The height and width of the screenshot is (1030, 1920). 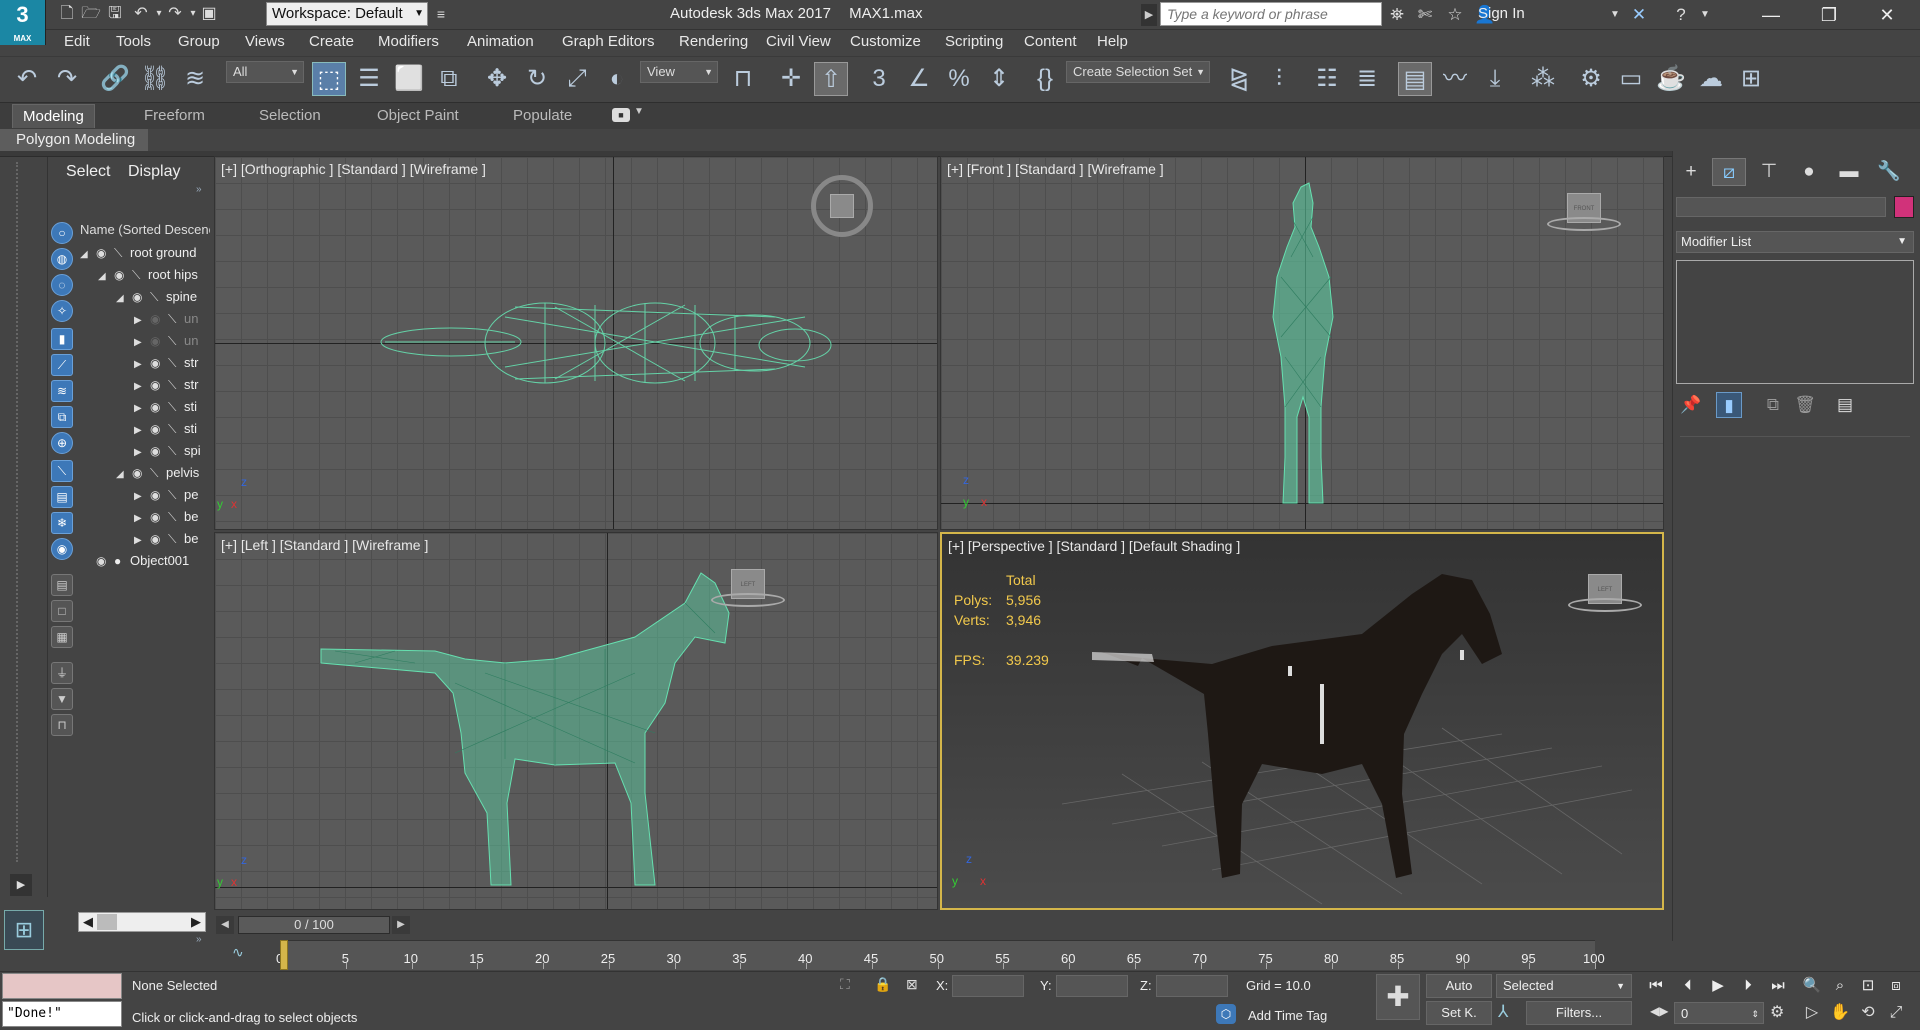 What do you see at coordinates (1809, 172) in the screenshot?
I see `motion-tab-icon: ●` at bounding box center [1809, 172].